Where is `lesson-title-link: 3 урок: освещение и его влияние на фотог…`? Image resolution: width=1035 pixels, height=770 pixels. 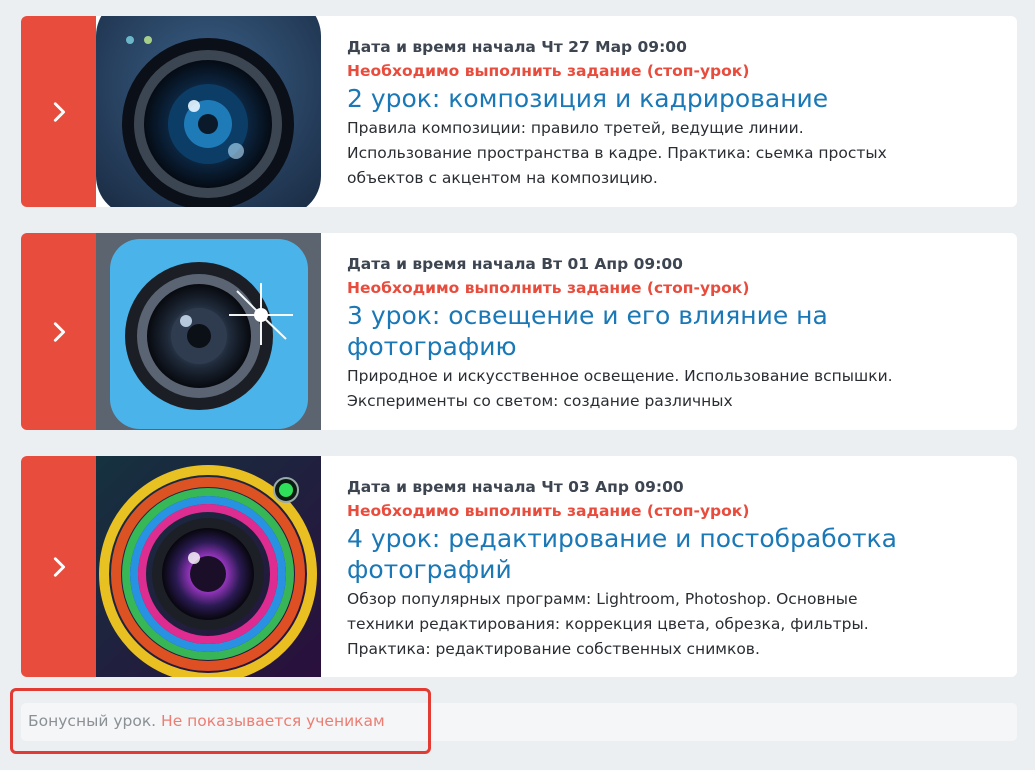 lesson-title-link: 3 урок: освещение и его влияние на фотог… is located at coordinates (632, 331).